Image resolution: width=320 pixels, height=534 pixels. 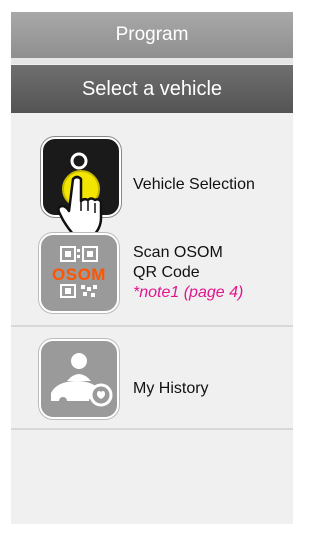 What do you see at coordinates (166, 272) in the screenshot?
I see `scan-qr-label-line2: QR Code` at bounding box center [166, 272].